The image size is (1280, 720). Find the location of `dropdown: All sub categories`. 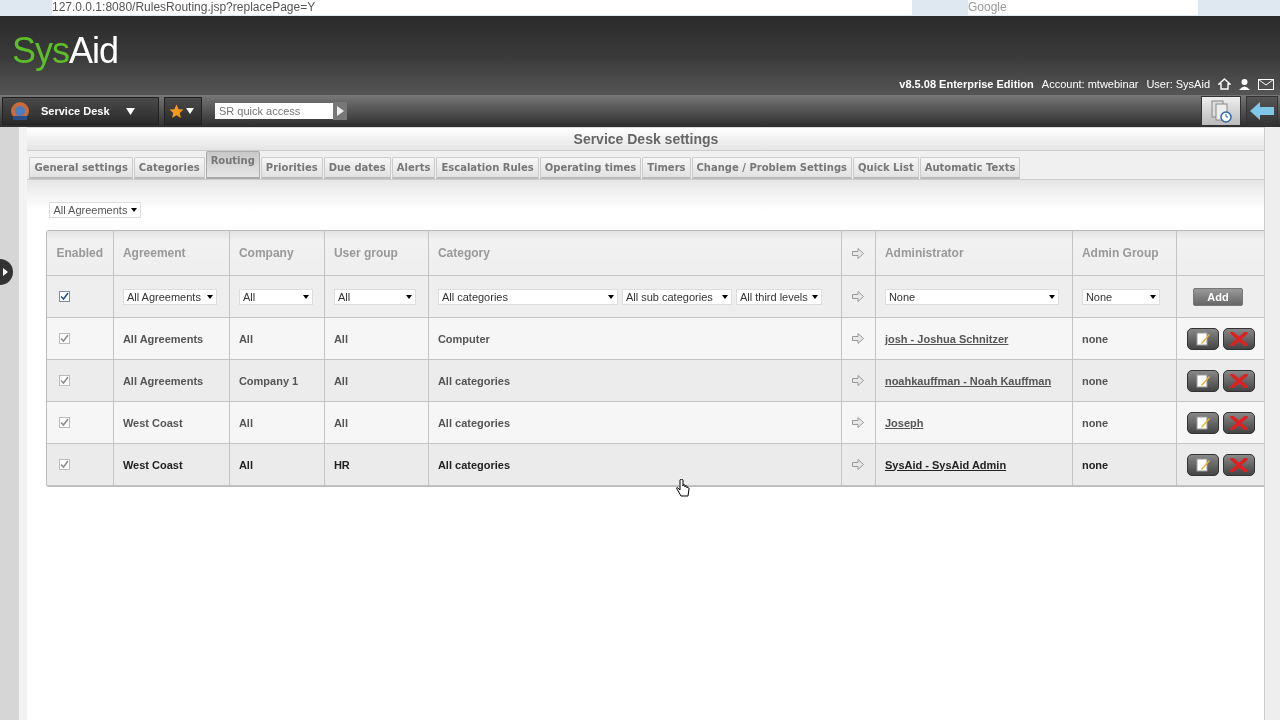

dropdown: All sub categories is located at coordinates (676, 296).